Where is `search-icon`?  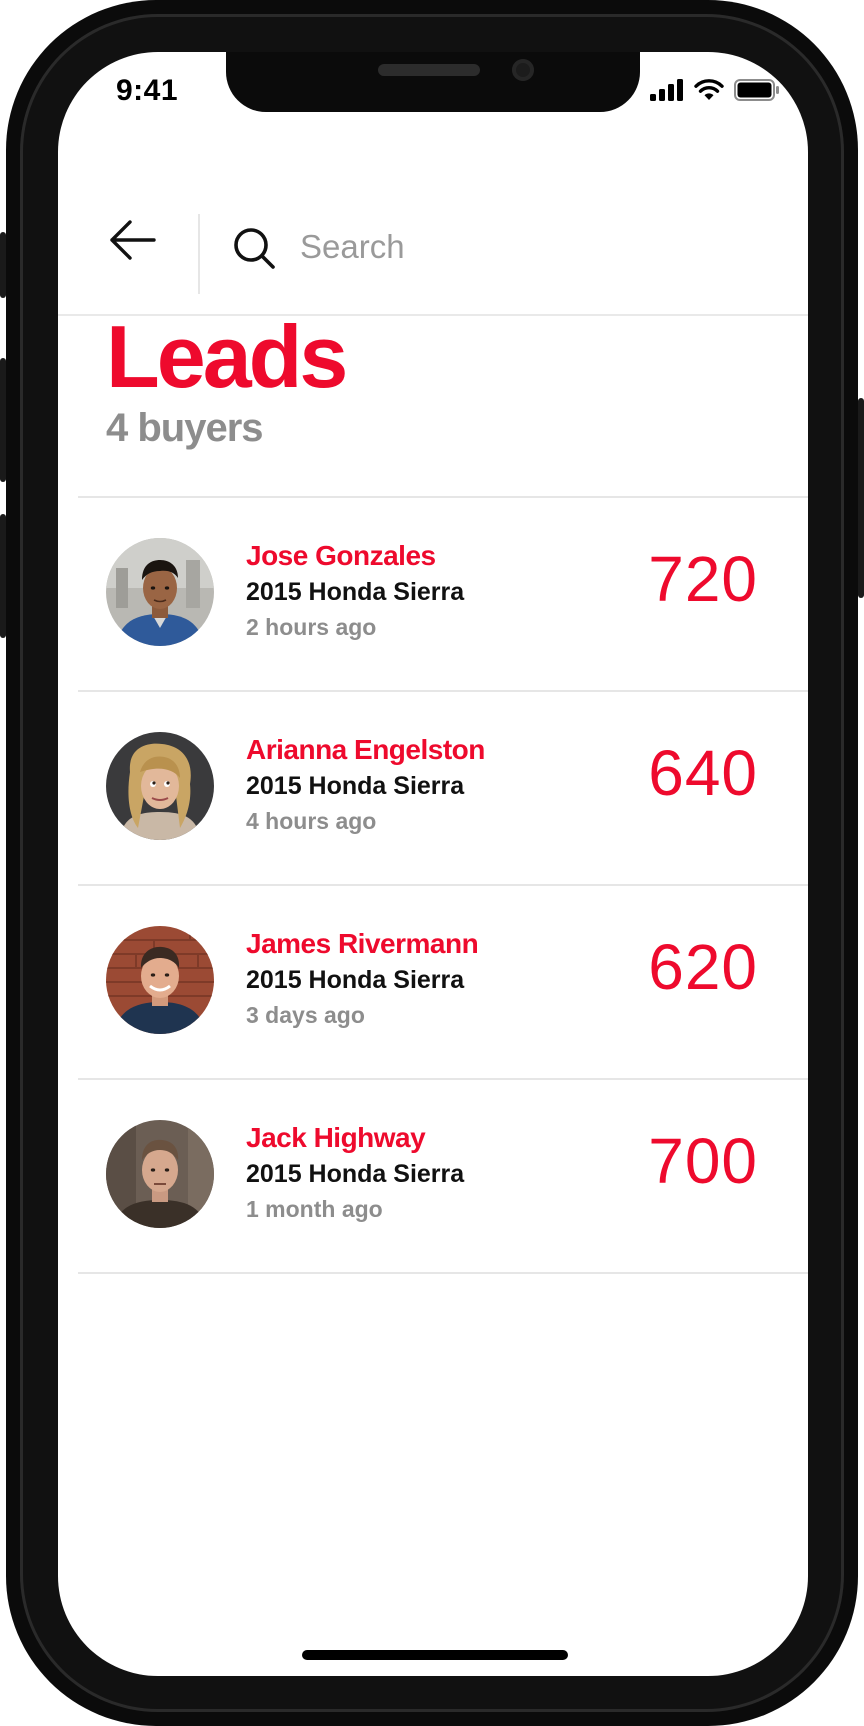 search-icon is located at coordinates (255, 249).